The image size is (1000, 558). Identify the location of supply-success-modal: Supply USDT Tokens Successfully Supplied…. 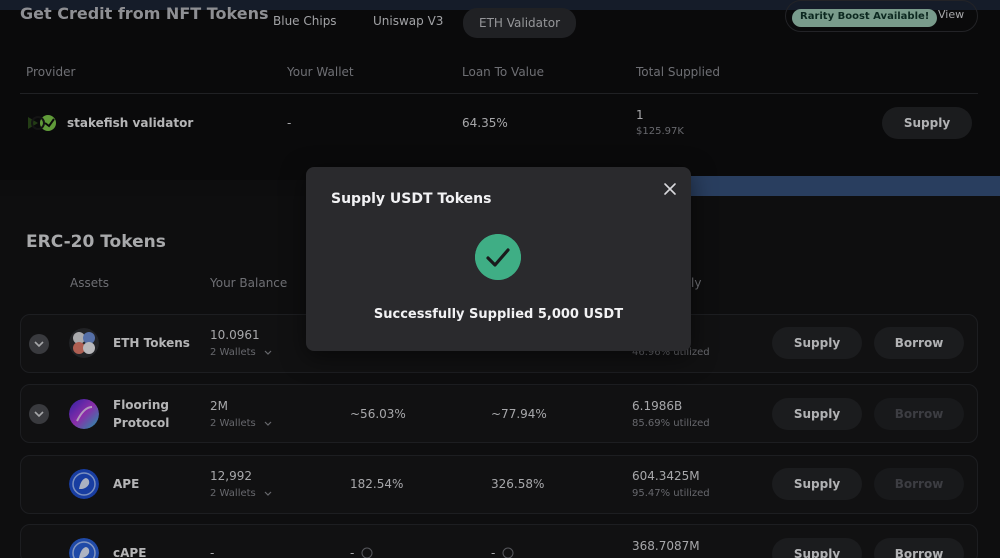
(498, 259).